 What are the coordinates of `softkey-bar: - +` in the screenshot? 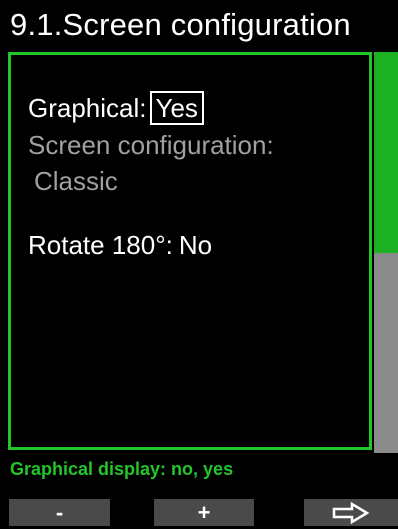 It's located at (199, 512).